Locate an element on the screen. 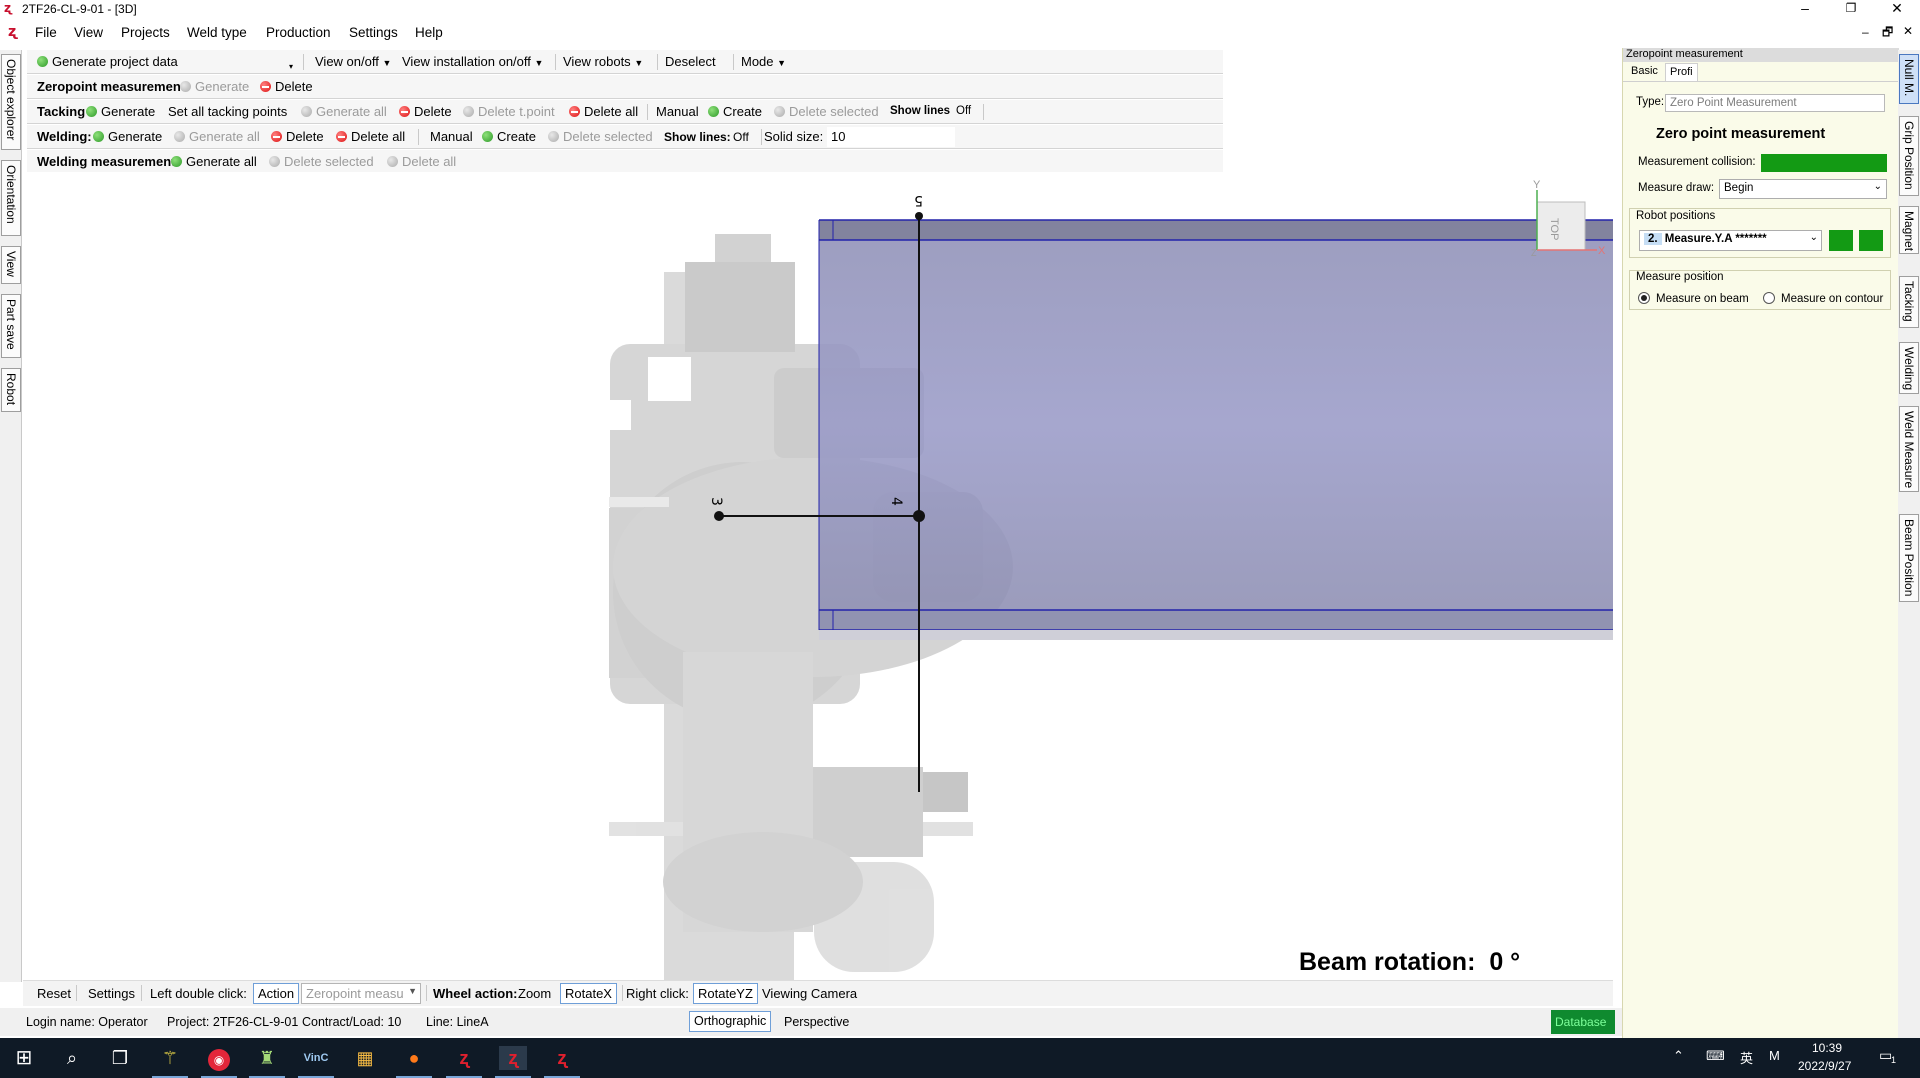 This screenshot has width=1920, height=1078. windows-start-icon: ⊞ is located at coordinates (24, 1058).